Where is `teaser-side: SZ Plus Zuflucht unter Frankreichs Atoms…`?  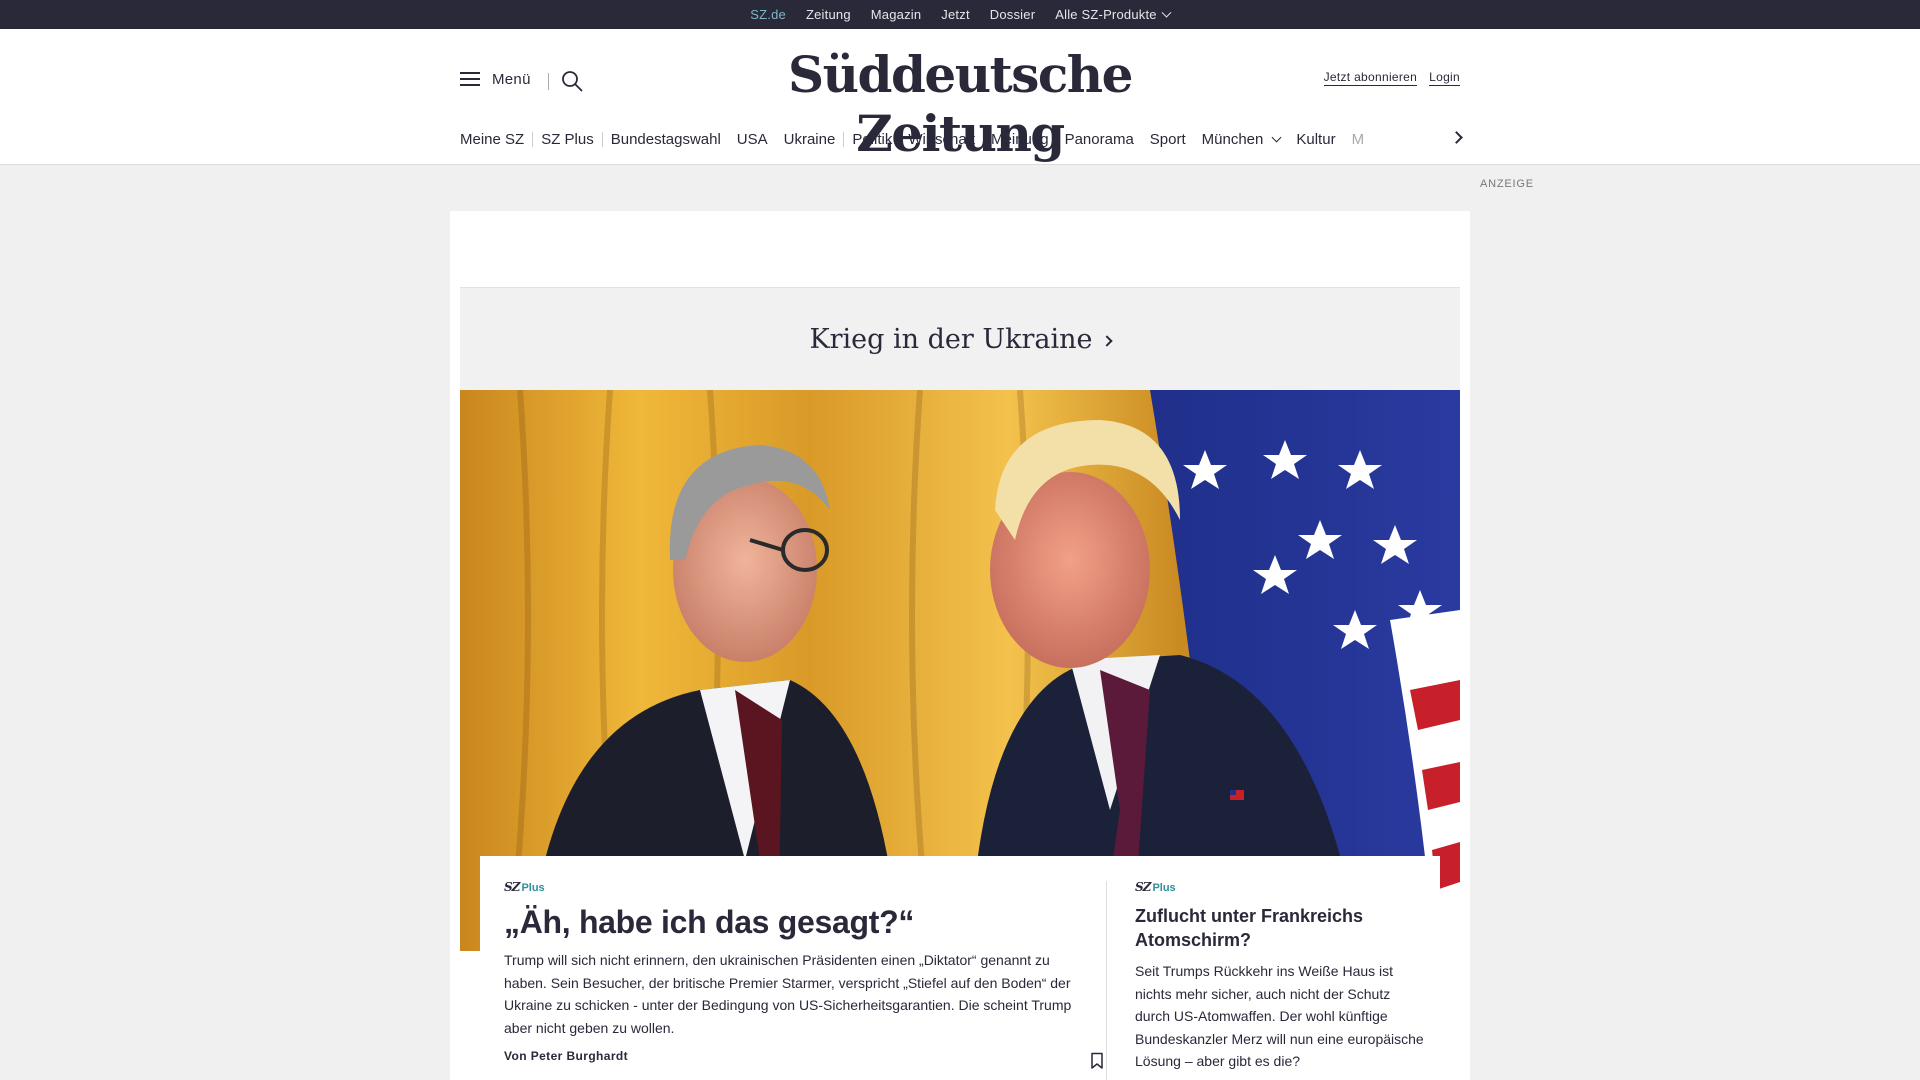
teaser-side: SZ Plus Zuflucht unter Frankreichs Atoms… is located at coordinates (1274, 968).